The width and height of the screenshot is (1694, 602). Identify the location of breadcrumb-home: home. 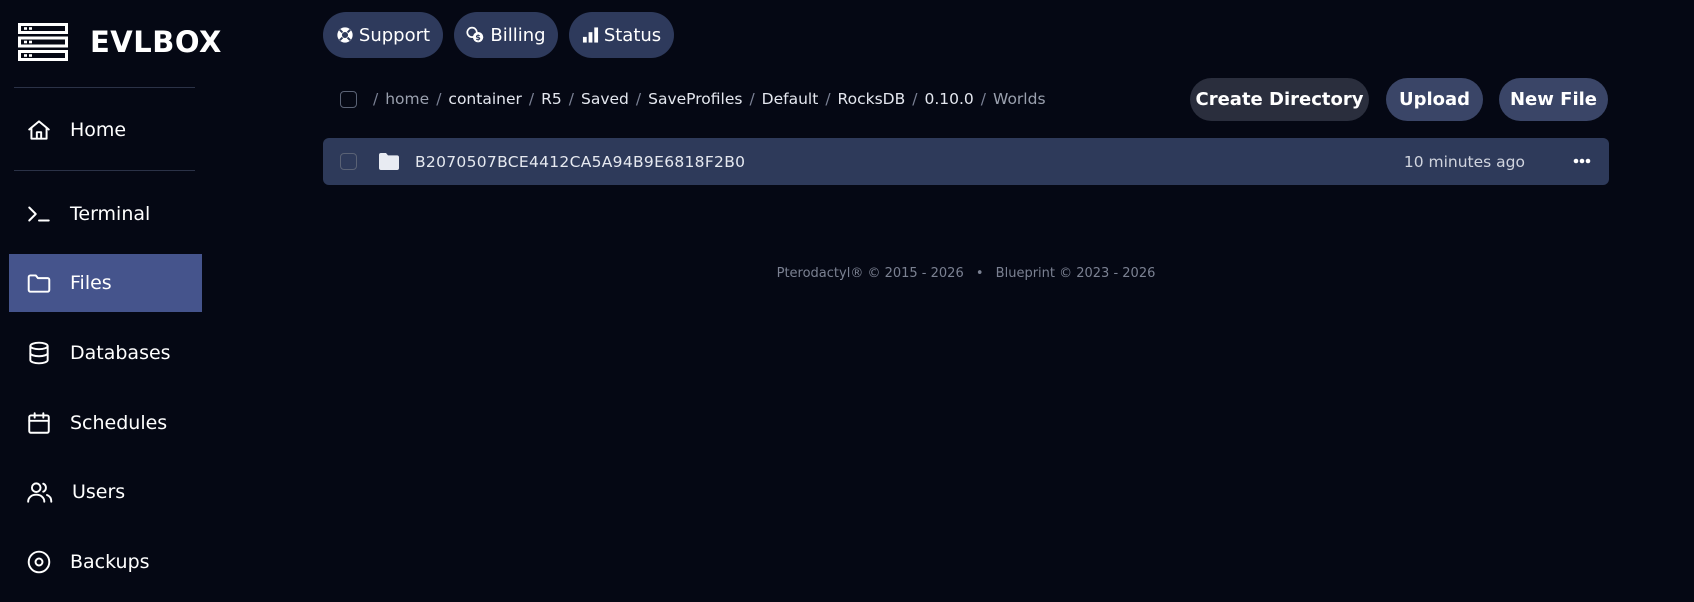
(407, 99).